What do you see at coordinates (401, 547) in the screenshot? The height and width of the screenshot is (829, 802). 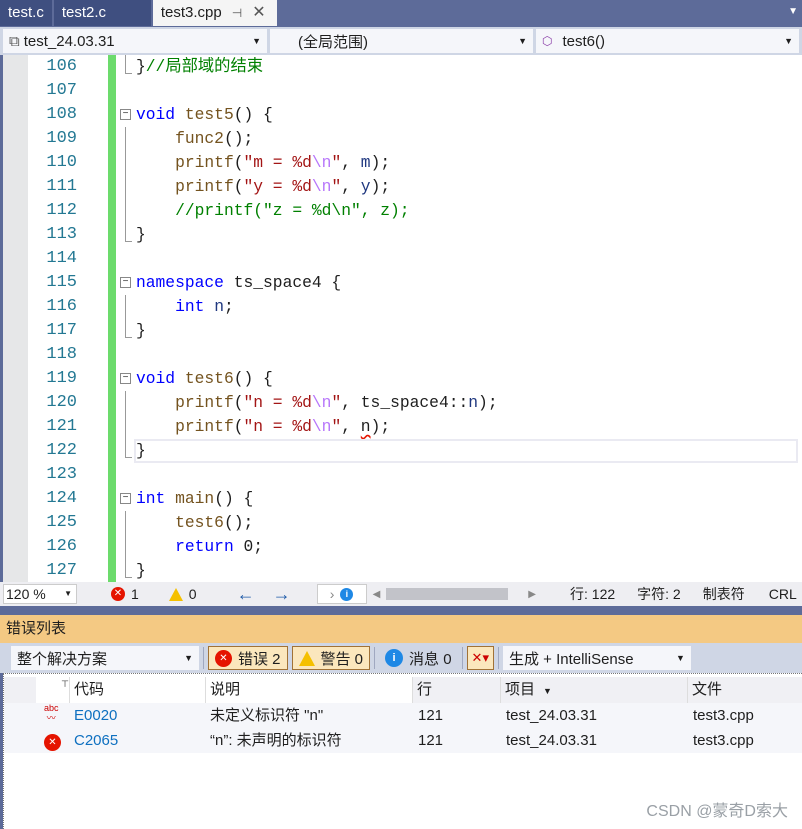 I see `code-line: 126 return 0;` at bounding box center [401, 547].